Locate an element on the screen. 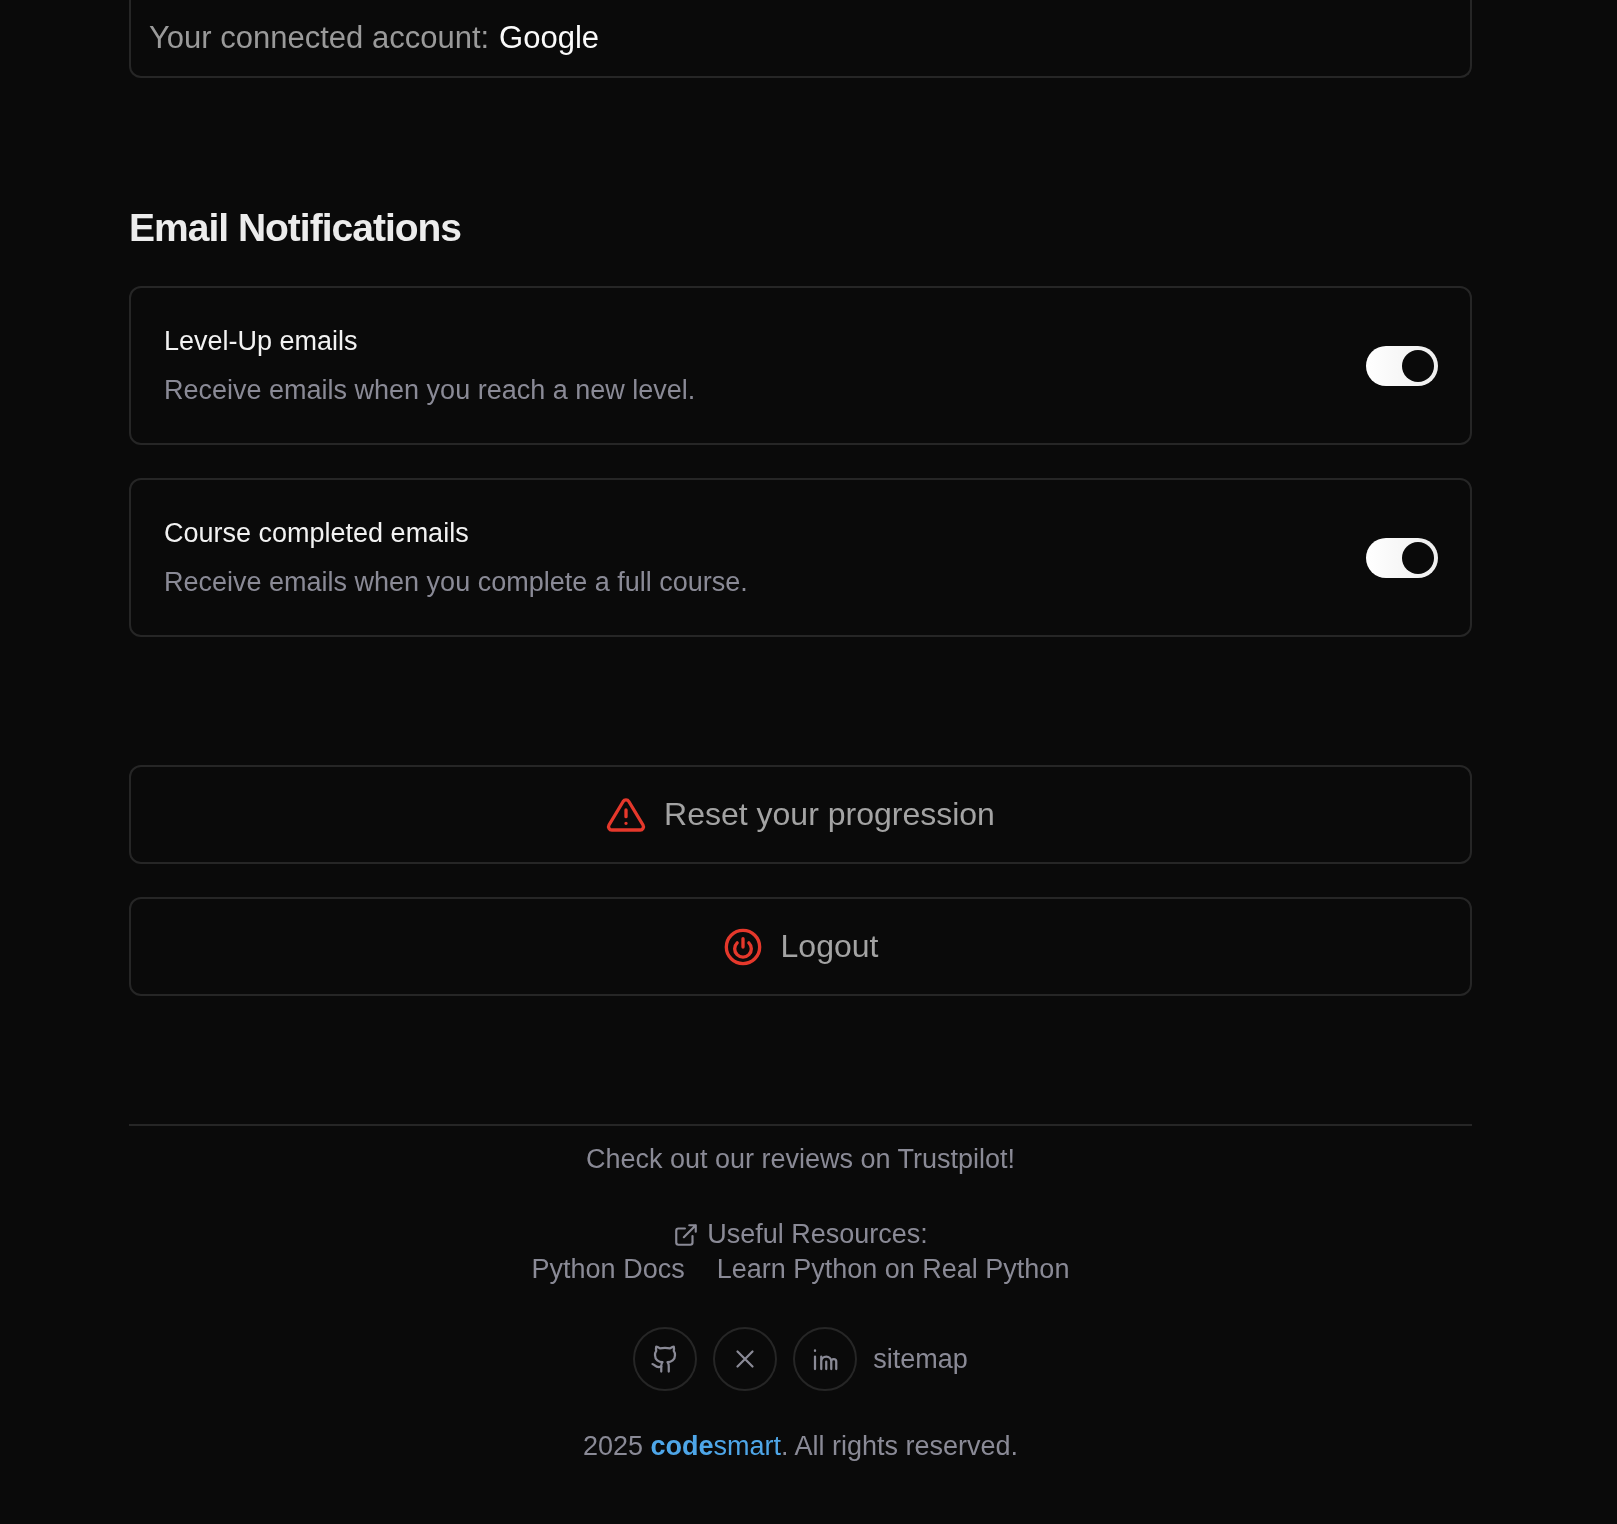 The image size is (1617, 1524). section-title: Email Notifications is located at coordinates (296, 228).